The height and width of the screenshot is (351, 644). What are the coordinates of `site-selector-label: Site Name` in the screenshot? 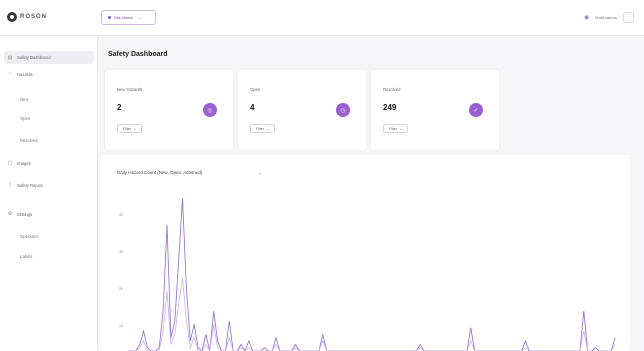 It's located at (123, 17).